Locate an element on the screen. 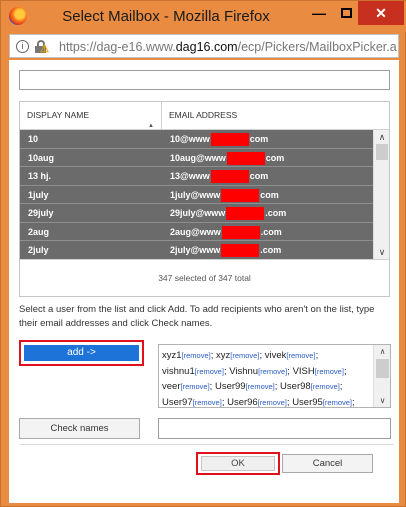  recipient-name: User98 is located at coordinates (295, 386).